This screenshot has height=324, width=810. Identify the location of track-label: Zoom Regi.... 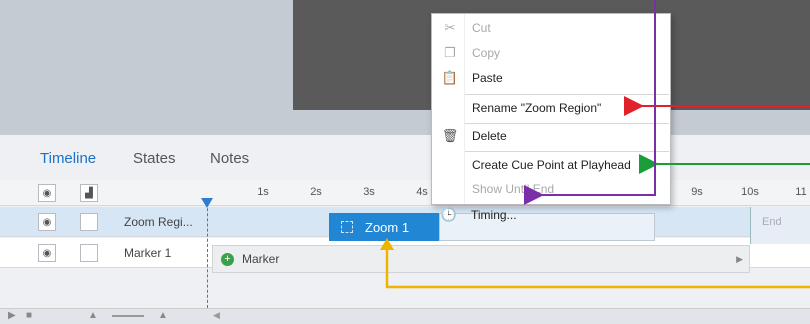
(158, 222).